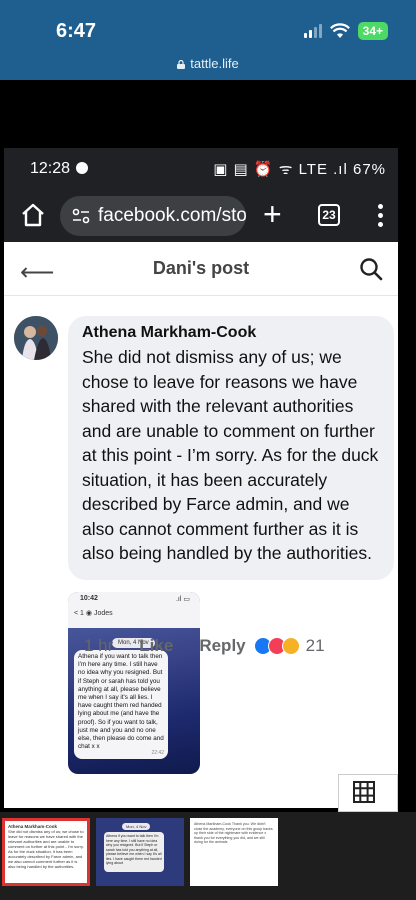 The height and width of the screenshot is (900, 416). What do you see at coordinates (156, 646) in the screenshot?
I see `like-button: Like` at bounding box center [156, 646].